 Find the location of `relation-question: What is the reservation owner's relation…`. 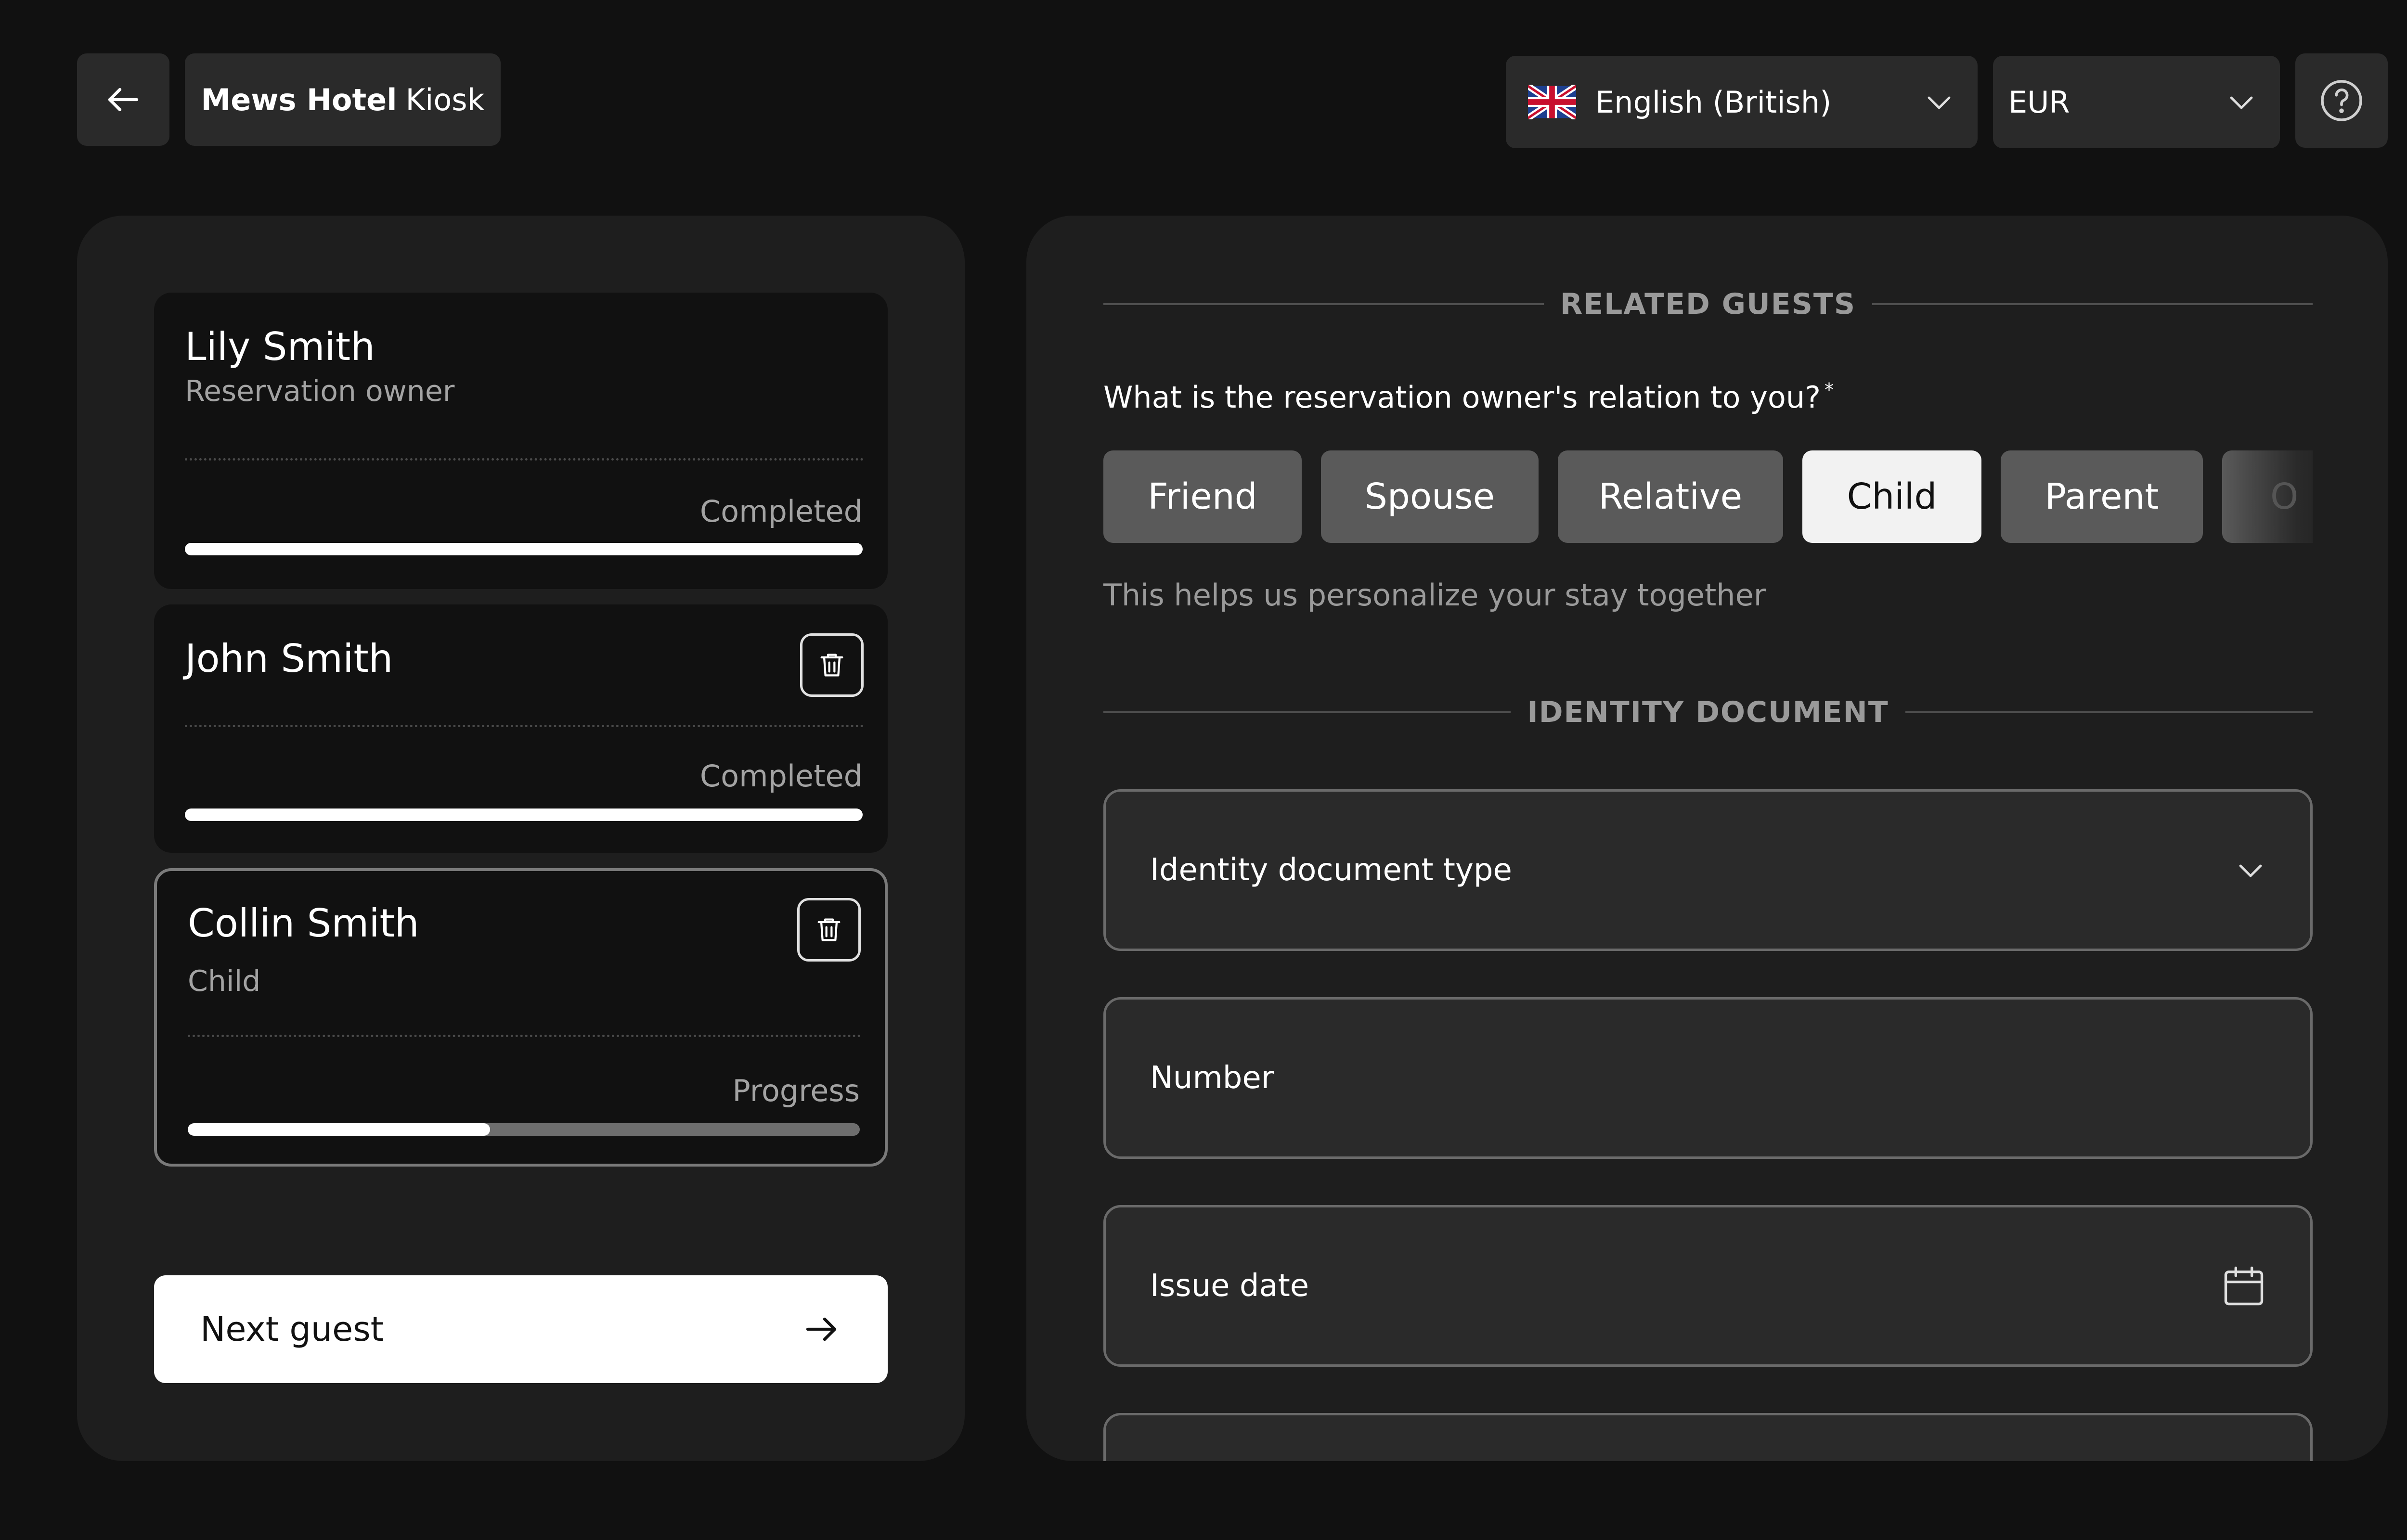

relation-question: What is the reservation owner's relation… is located at coordinates (1468, 397).